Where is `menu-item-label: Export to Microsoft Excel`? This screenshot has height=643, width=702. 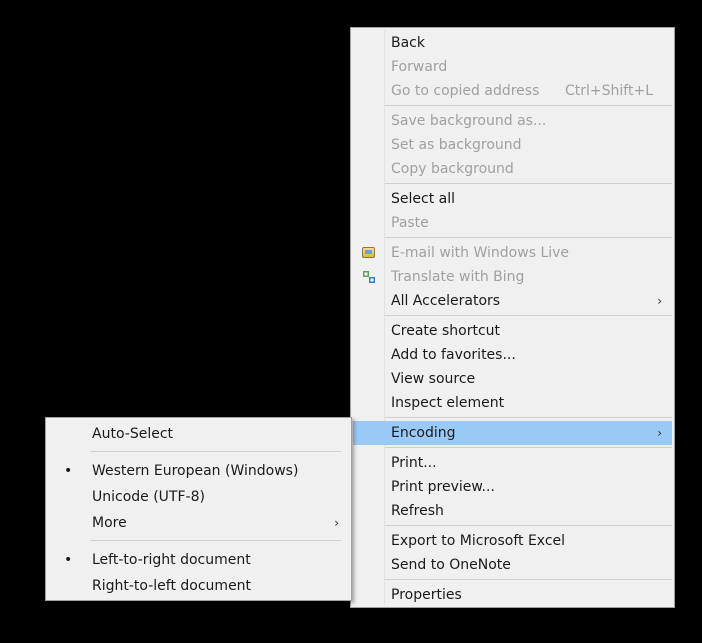 menu-item-label: Export to Microsoft Excel is located at coordinates (478, 541).